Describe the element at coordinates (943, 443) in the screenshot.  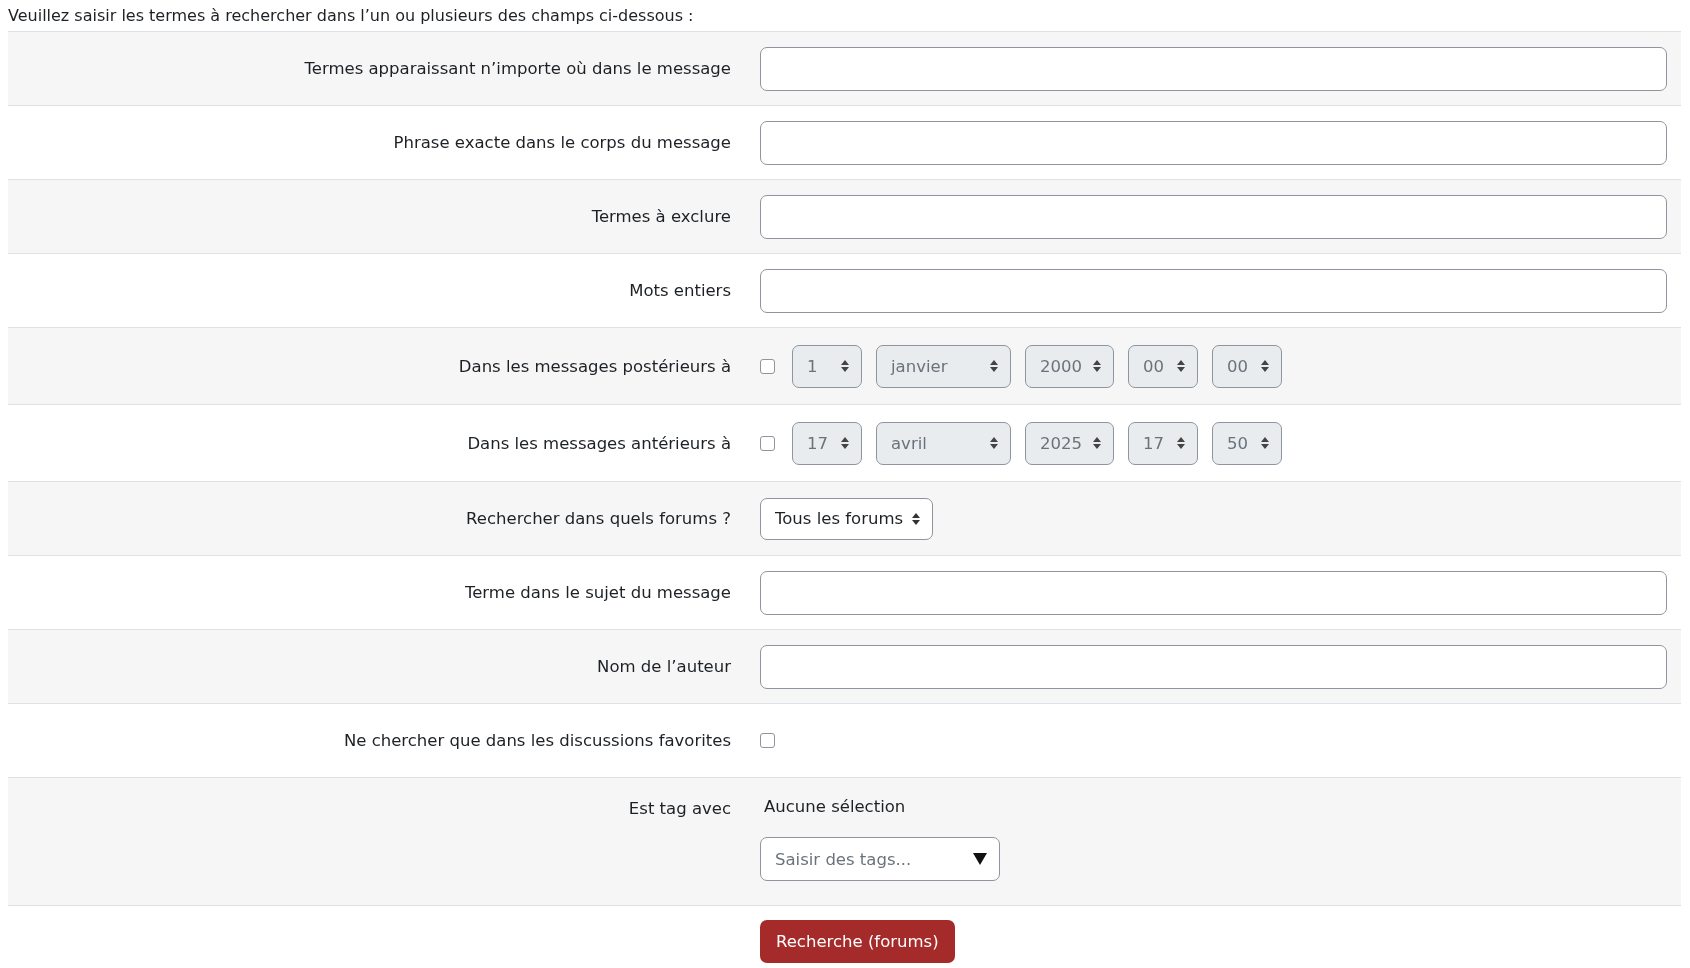
I see `dropdown: avril` at that location.